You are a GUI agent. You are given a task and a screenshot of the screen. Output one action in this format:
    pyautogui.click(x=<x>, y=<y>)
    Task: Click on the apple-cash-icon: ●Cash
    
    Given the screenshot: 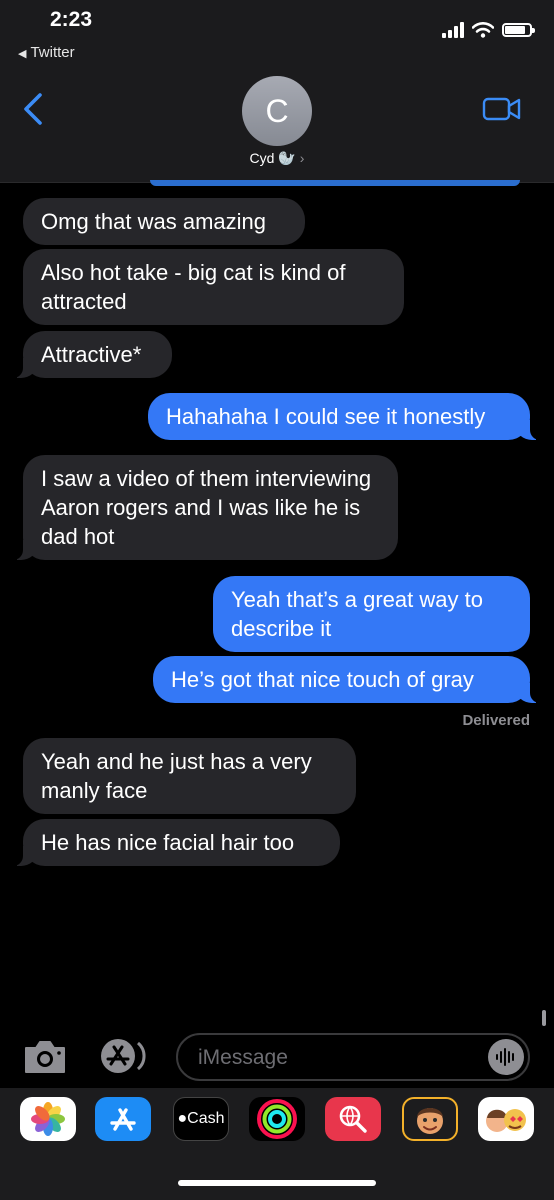 What is the action you would take?
    pyautogui.click(x=201, y=1119)
    